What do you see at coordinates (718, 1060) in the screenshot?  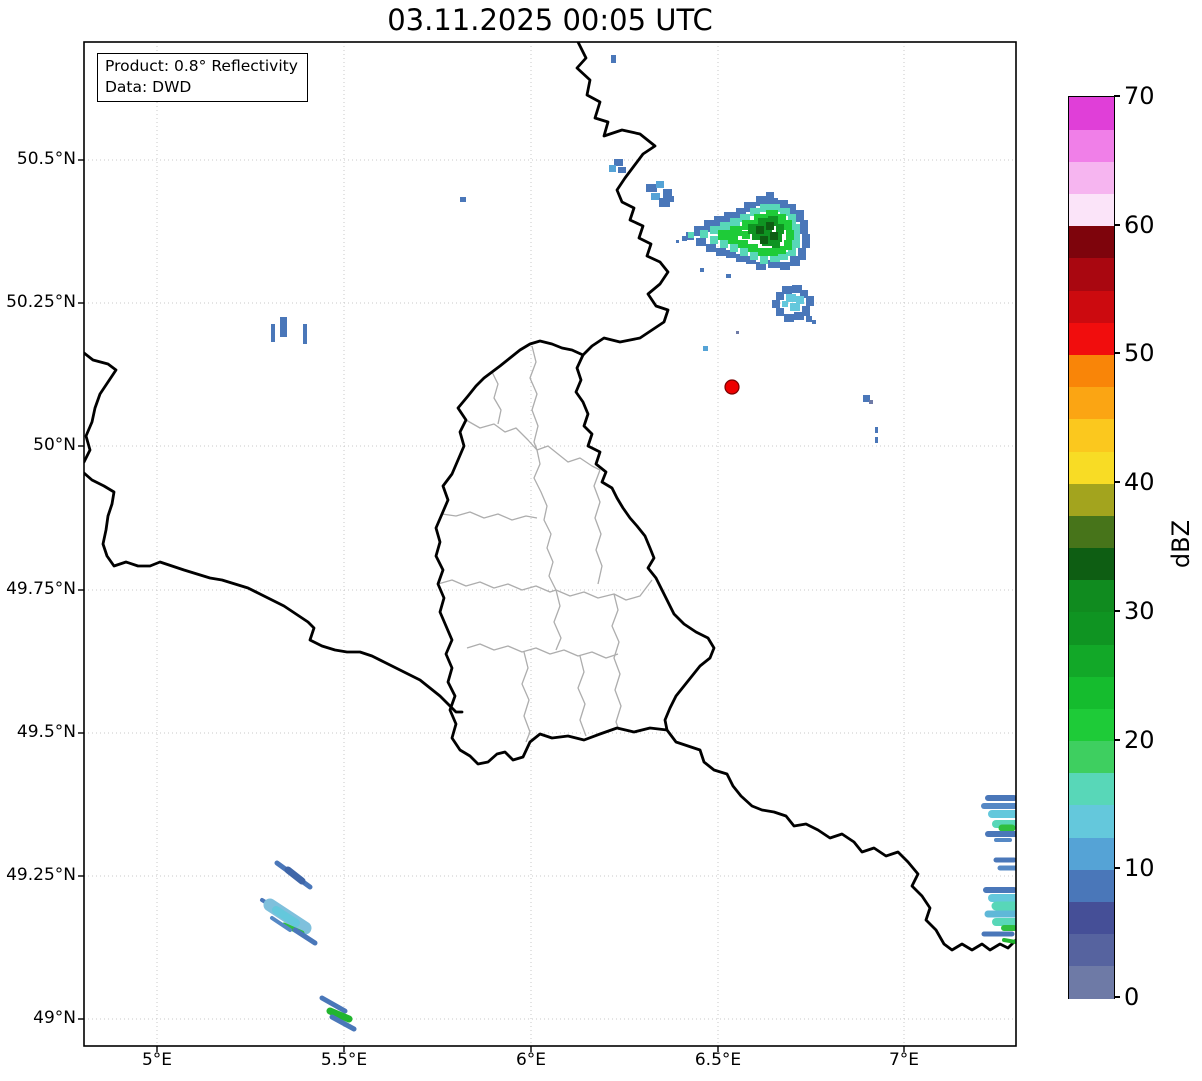 I see `lon-tick-label: 6.5°E` at bounding box center [718, 1060].